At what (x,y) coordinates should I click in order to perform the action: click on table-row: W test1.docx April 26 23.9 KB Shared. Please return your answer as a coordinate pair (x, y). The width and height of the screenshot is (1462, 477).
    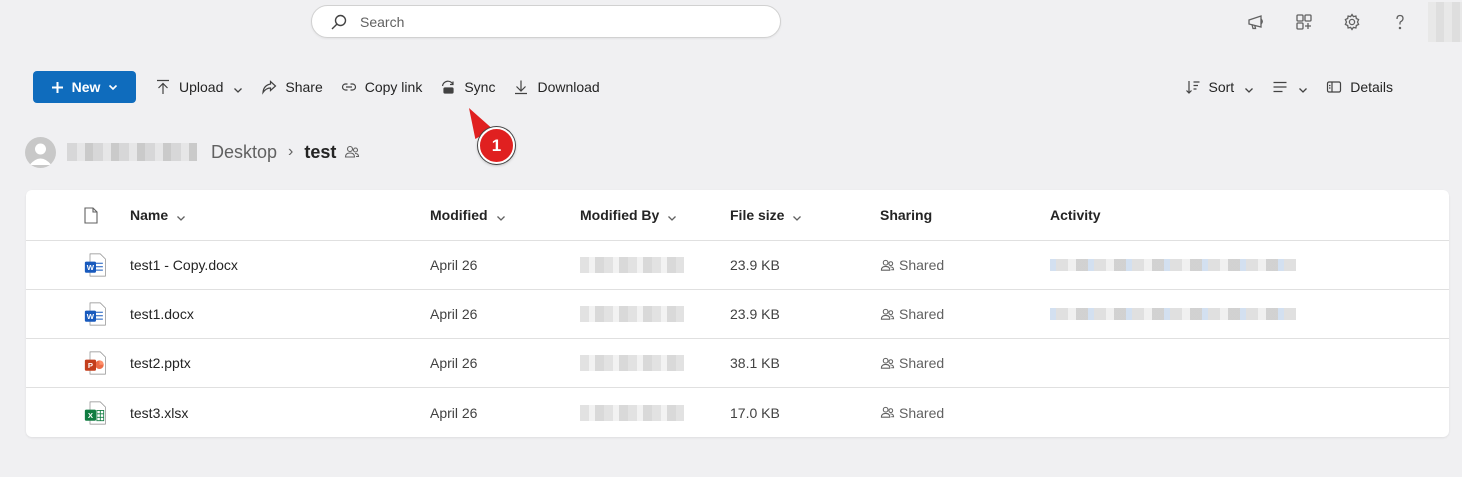
    Looking at the image, I should click on (737, 314).